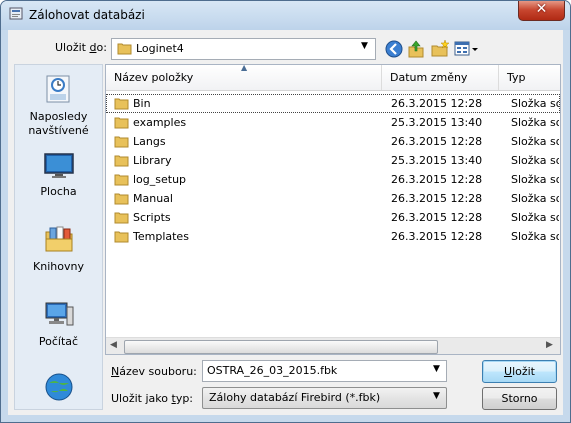  I want to click on list-item: Templates 26.3.2015 12:28 Složka sou, so click(333, 236).